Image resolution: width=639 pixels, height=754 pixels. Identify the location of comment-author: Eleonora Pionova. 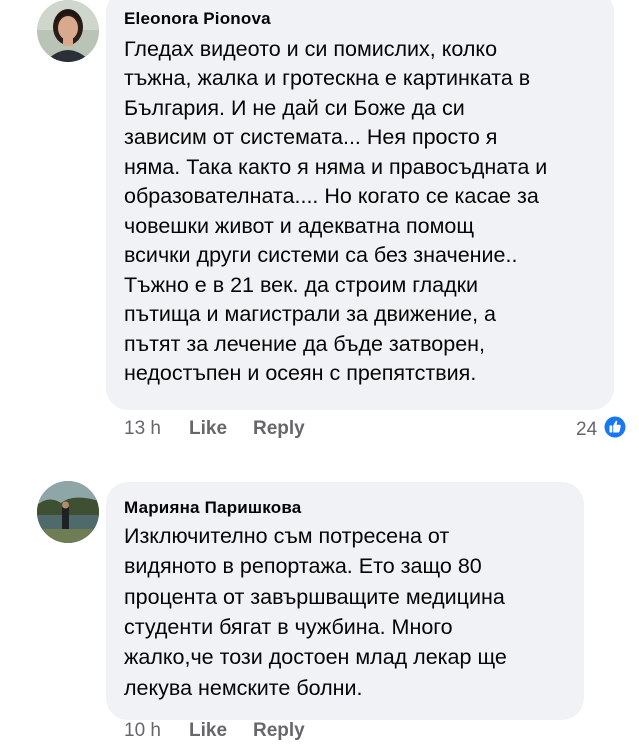
(197, 19).